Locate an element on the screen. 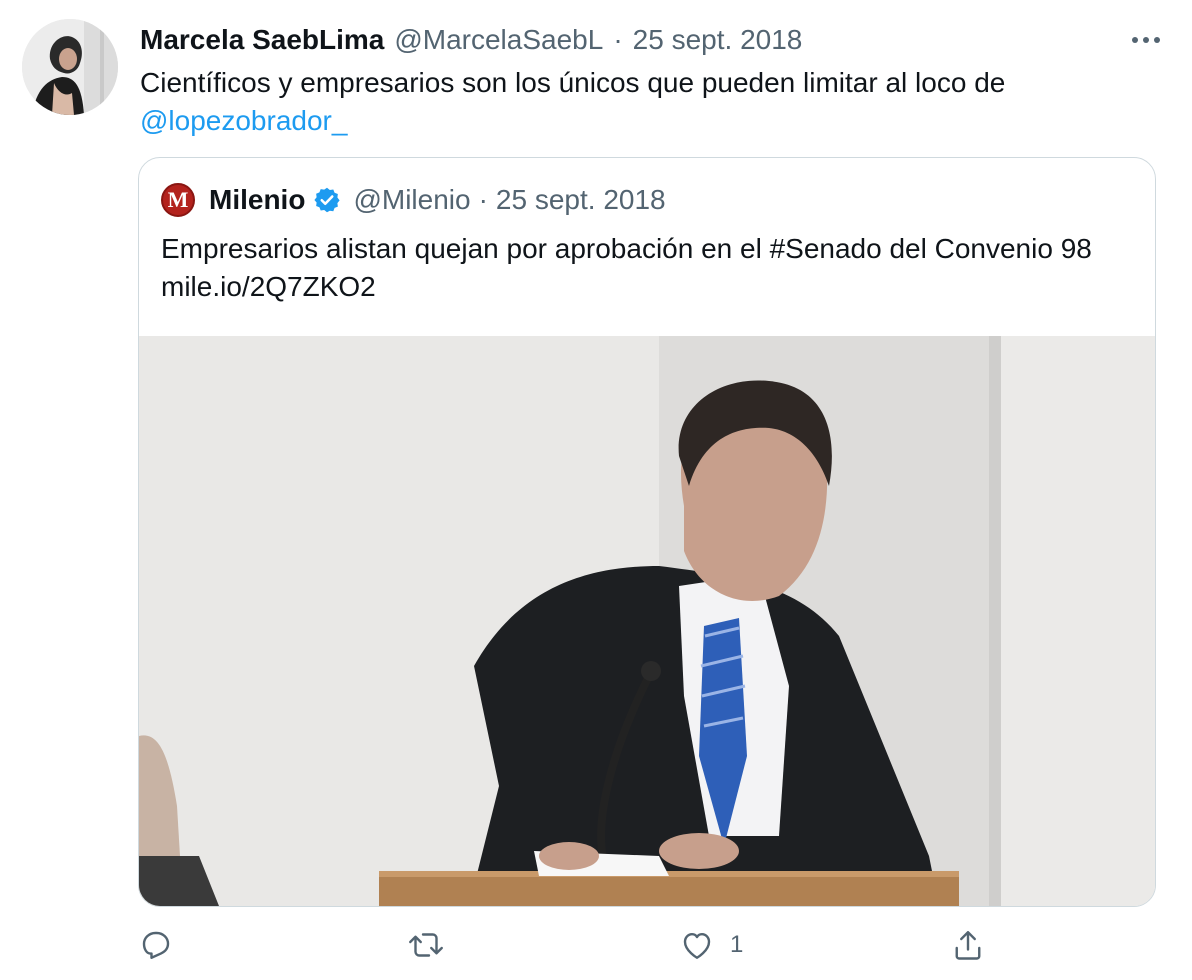  retweet-button is located at coordinates (433, 945).